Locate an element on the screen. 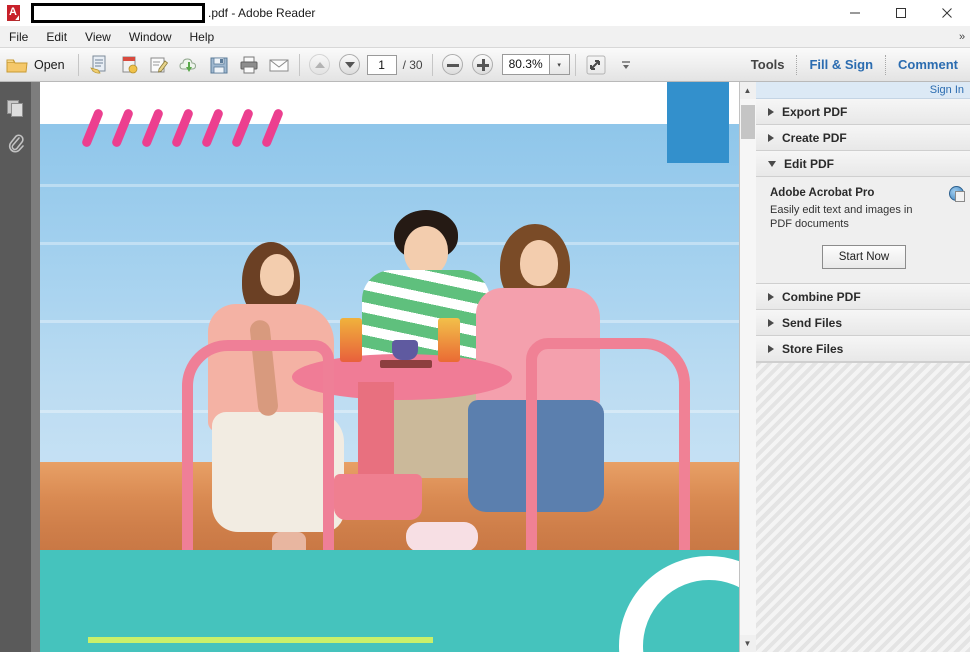 This screenshot has height=652, width=970. tools-button: Tools is located at coordinates (768, 65).